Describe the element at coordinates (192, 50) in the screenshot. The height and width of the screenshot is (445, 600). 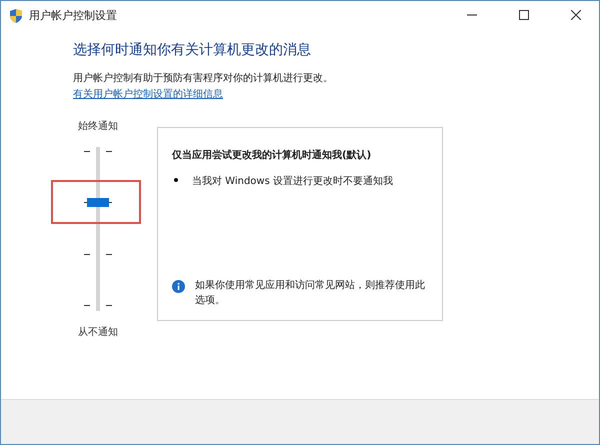
I see `heading: 选择何时通知你有关计算机更改的消息` at that location.